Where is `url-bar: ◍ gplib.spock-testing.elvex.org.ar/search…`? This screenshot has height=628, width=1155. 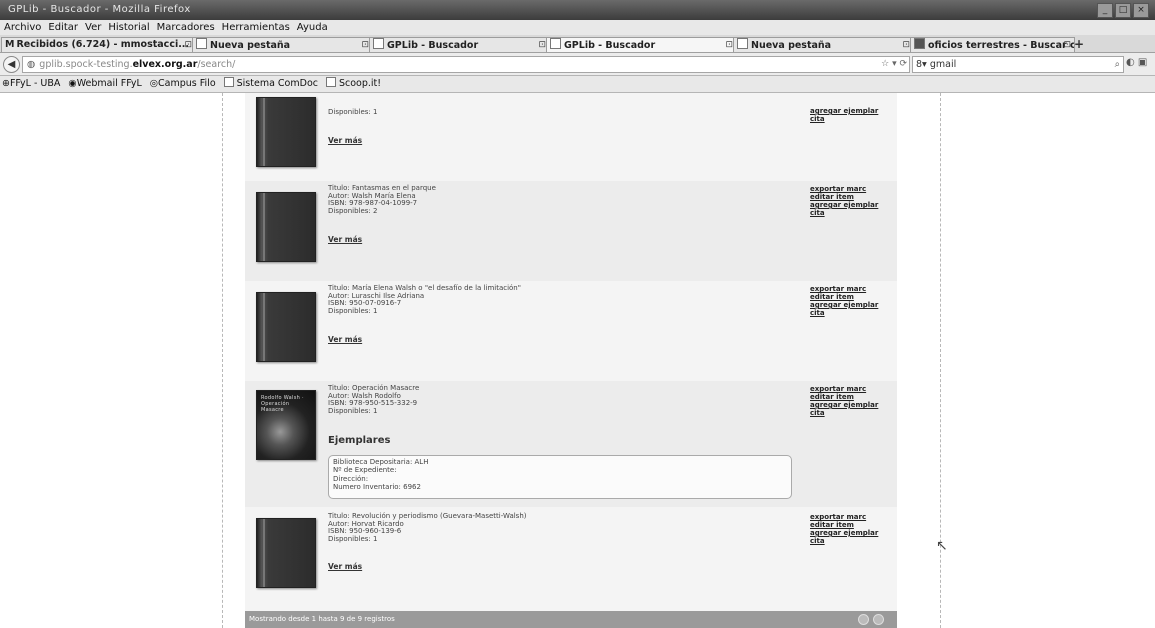
url-bar: ◍ gplib.spock-testing.elvex.org.ar/search… is located at coordinates (466, 64).